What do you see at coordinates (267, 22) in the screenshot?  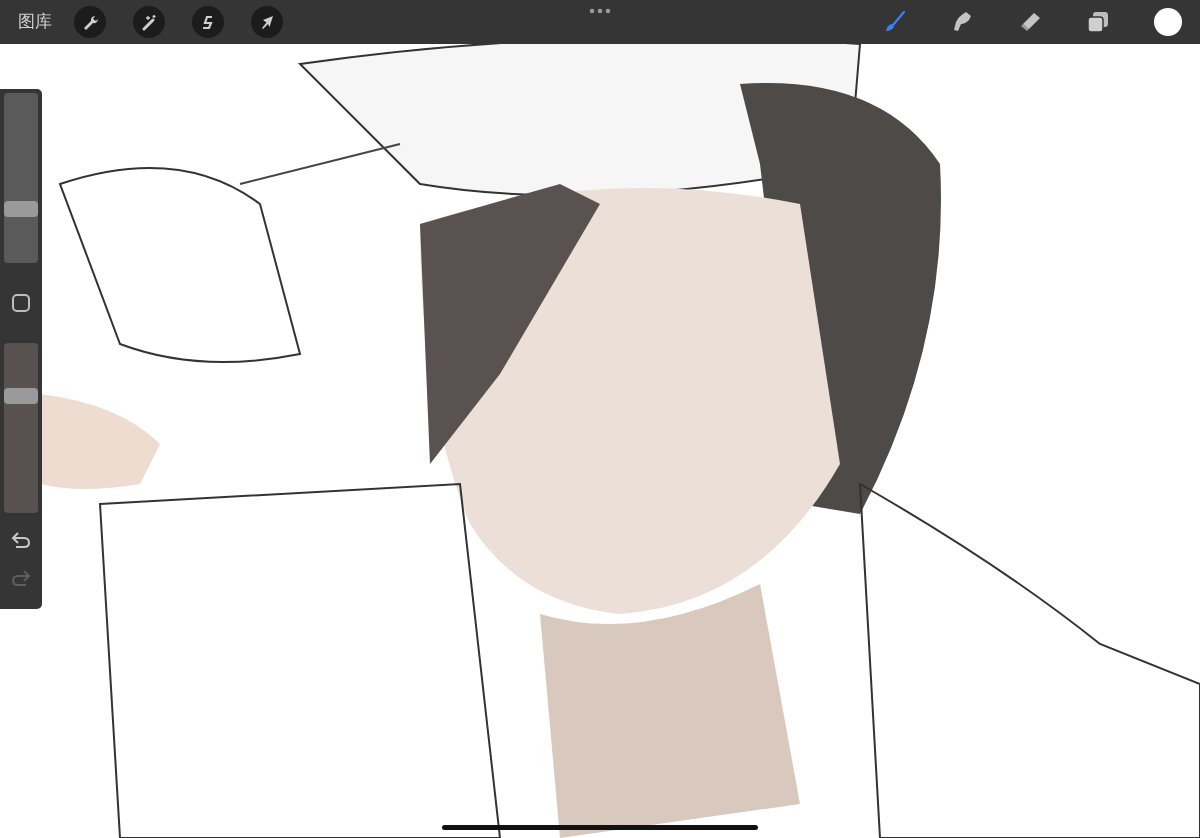 I see `arrow-cursor-icon` at bounding box center [267, 22].